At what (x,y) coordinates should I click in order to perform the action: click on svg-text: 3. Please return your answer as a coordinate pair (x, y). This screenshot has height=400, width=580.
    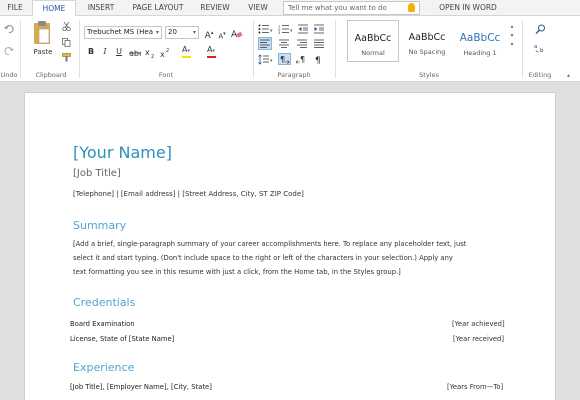
    Looking at the image, I should click on (279, 32).